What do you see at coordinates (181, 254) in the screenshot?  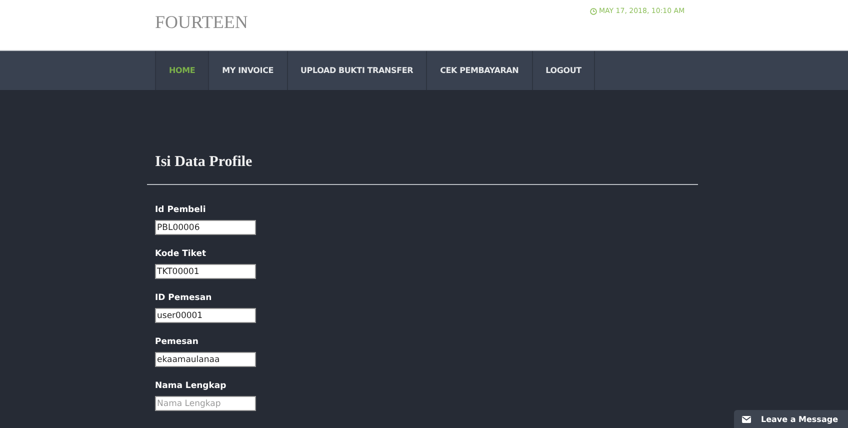 I see `field-label: Kode Tiket` at bounding box center [181, 254].